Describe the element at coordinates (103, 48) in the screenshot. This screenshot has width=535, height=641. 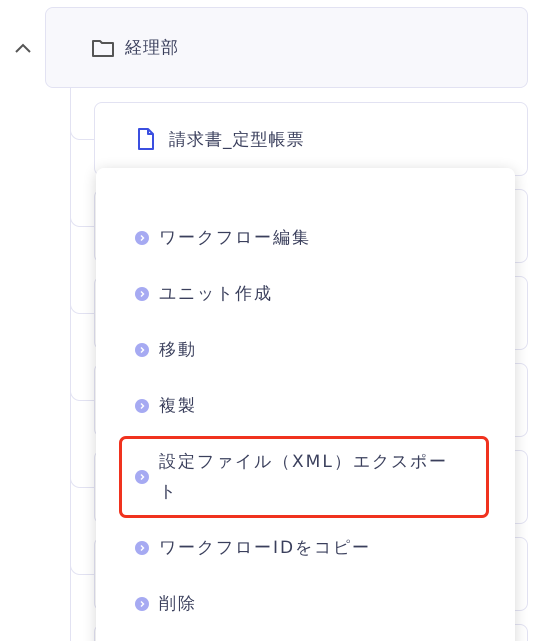
I see `folder-icon` at that location.